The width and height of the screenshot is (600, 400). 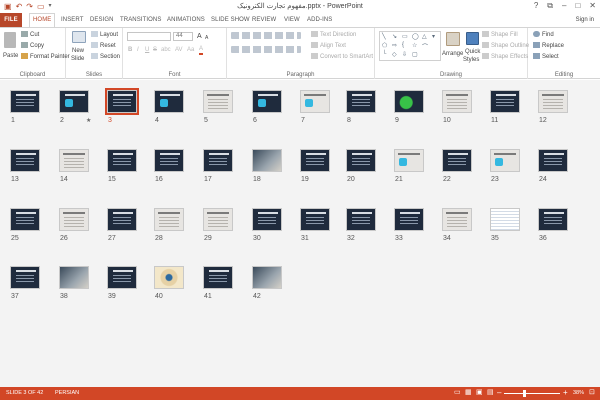 I want to click on connector-shape-icon: └, so click(x=384, y=54).